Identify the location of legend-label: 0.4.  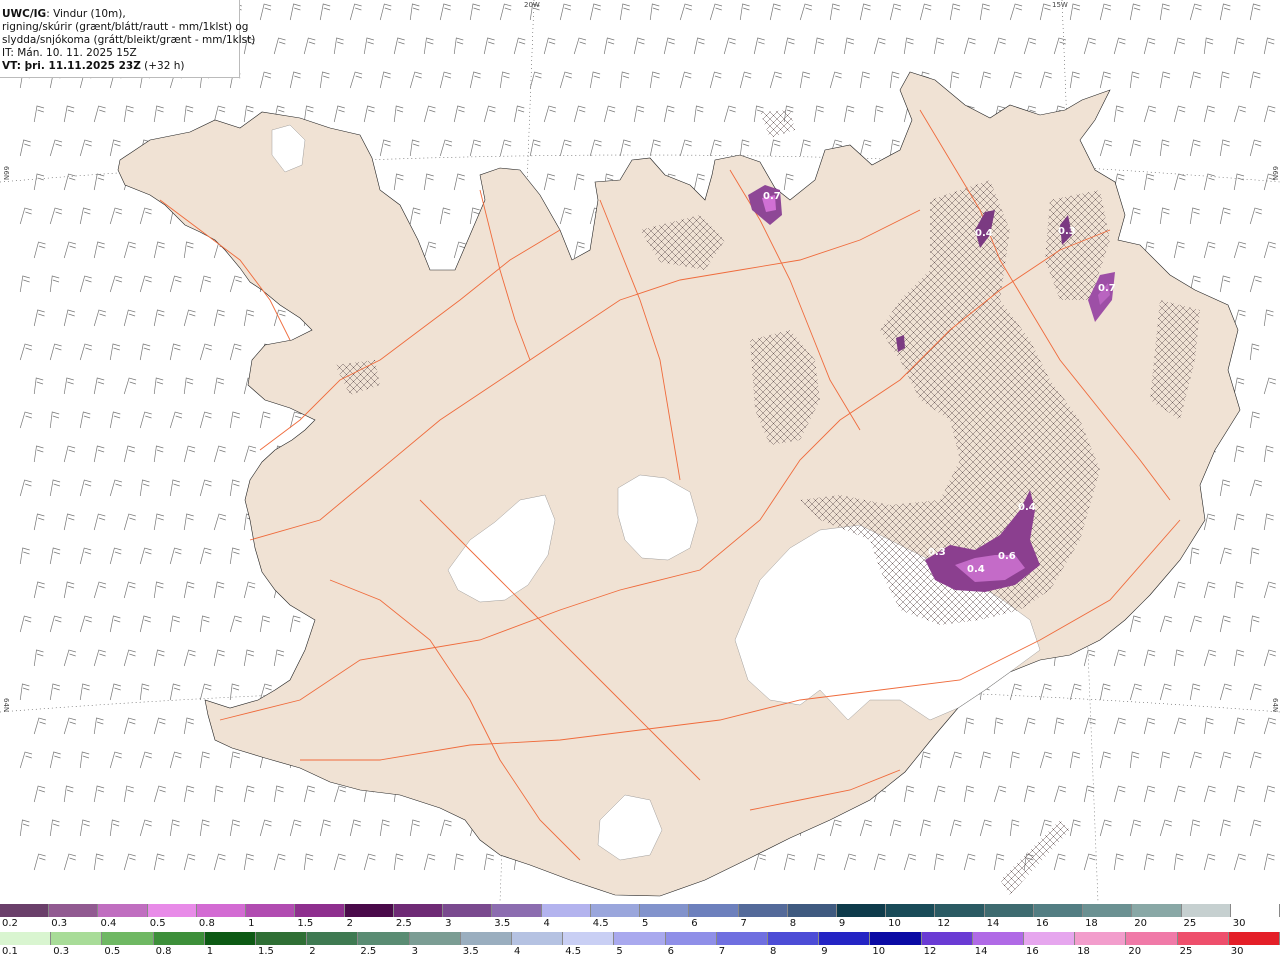
(108, 923).